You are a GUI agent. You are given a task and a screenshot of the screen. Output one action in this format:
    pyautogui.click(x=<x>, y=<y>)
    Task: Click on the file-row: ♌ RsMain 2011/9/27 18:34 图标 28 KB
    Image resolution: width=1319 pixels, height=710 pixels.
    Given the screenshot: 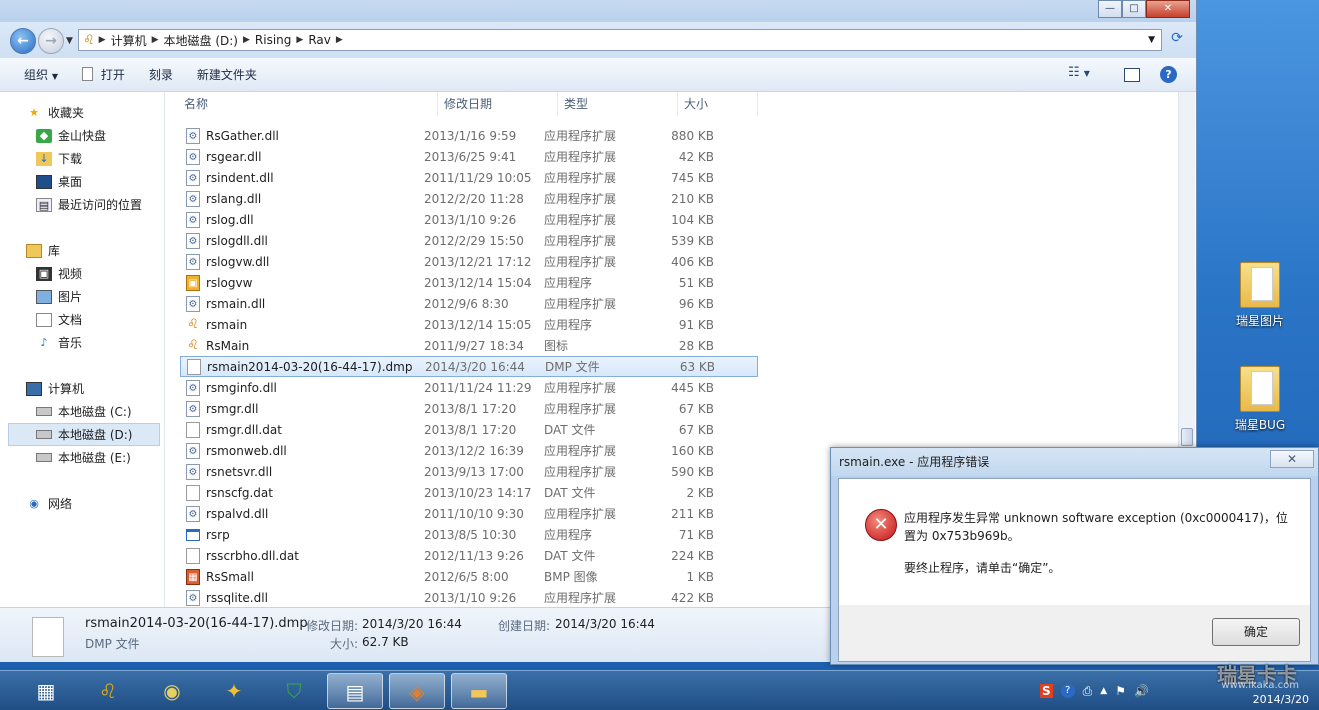 What is the action you would take?
    pyautogui.click(x=469, y=345)
    